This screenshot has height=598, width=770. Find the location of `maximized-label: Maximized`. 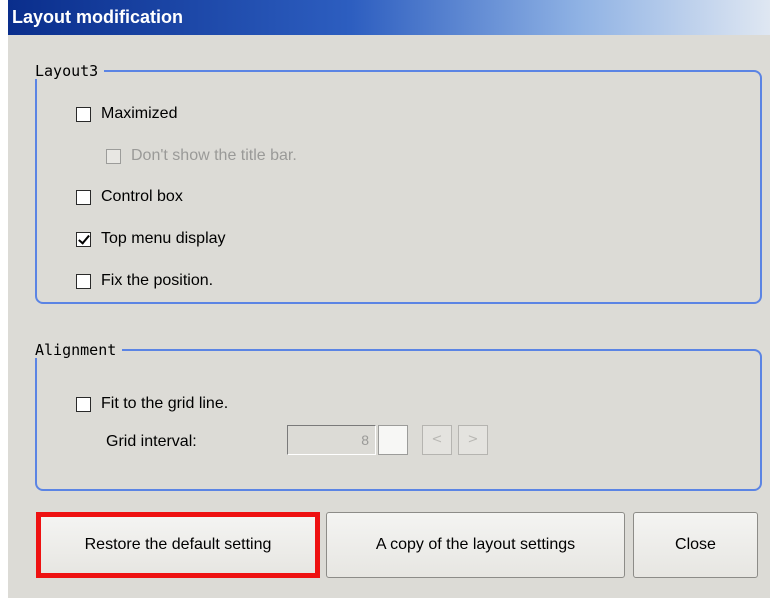

maximized-label: Maximized is located at coordinates (139, 113).